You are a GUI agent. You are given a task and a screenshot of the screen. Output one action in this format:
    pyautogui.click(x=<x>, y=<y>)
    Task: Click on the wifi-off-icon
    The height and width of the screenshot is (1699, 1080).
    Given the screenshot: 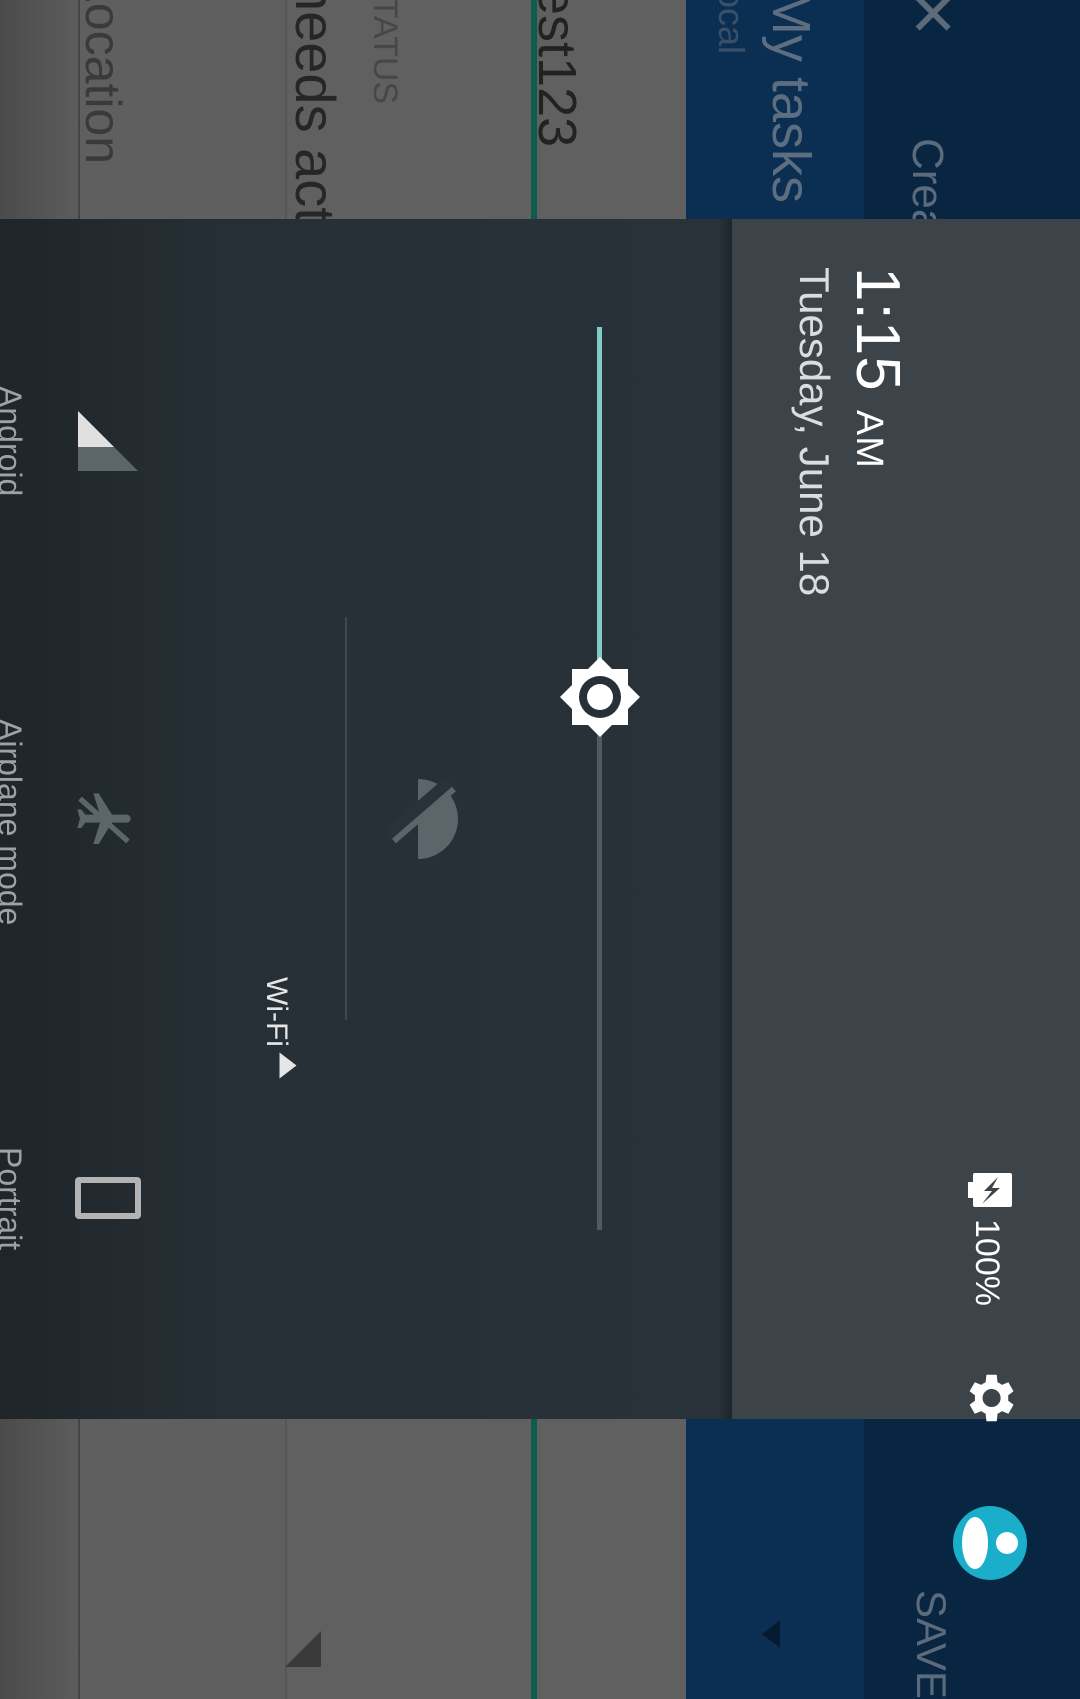 What is the action you would take?
    pyautogui.click(x=423, y=819)
    